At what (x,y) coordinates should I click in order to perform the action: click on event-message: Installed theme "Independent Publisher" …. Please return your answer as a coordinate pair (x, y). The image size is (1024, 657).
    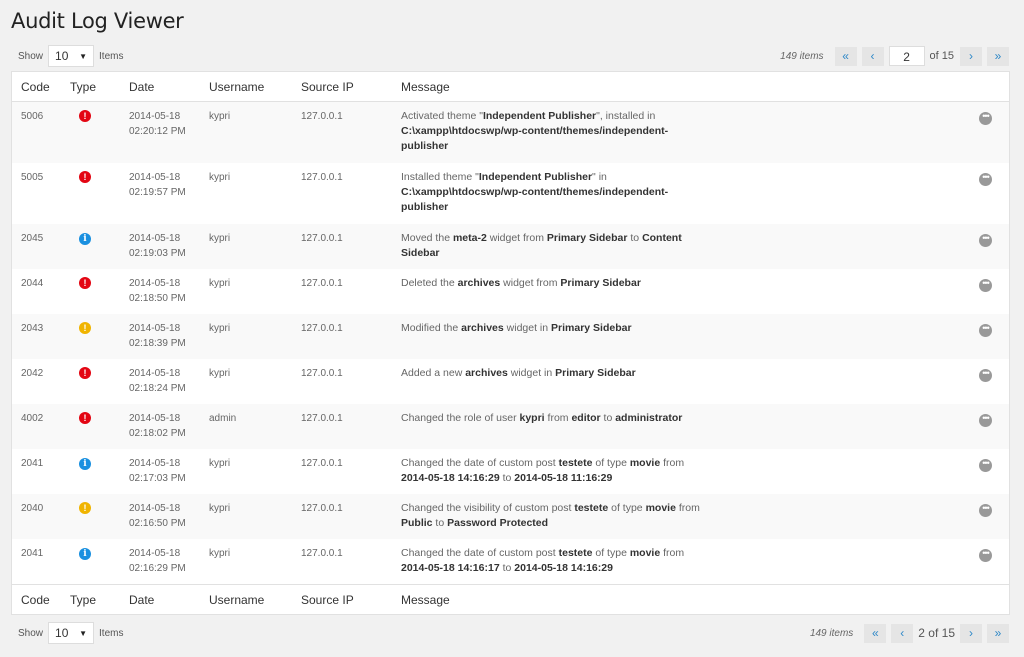
    Looking at the image, I should click on (535, 192).